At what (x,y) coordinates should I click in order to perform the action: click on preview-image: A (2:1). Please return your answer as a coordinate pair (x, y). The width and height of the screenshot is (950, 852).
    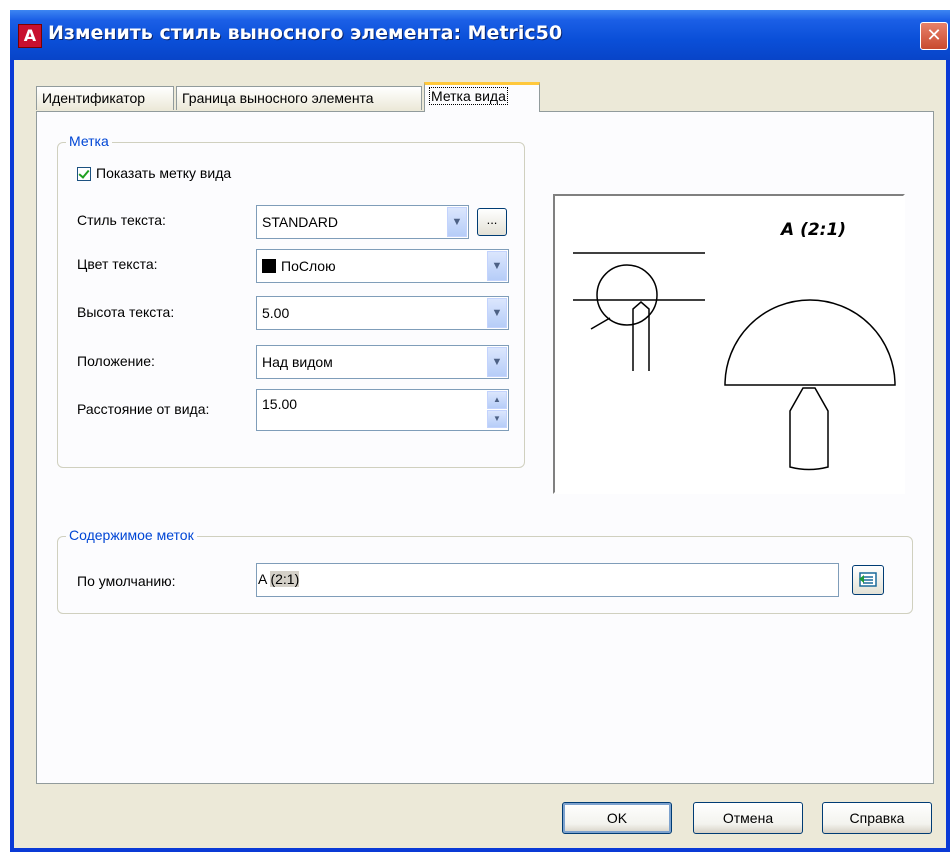
    Looking at the image, I should click on (729, 344).